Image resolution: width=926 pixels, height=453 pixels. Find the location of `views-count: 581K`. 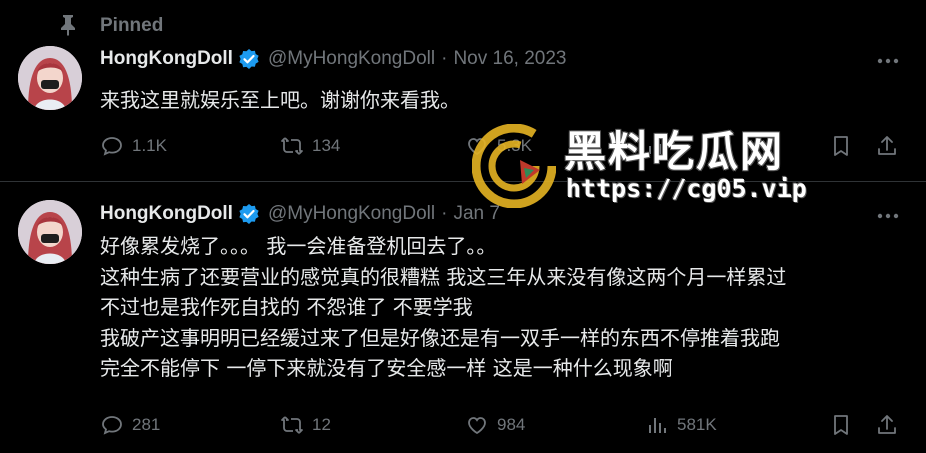

views-count: 581K is located at coordinates (697, 424).